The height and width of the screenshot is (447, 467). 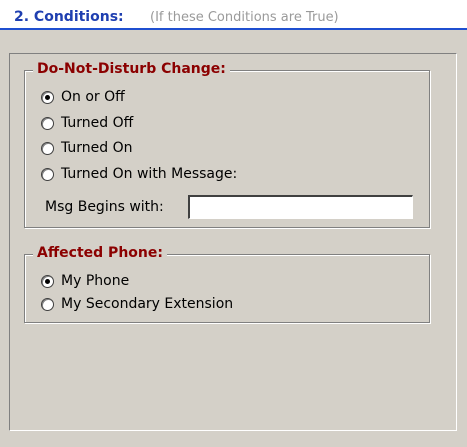 What do you see at coordinates (97, 123) in the screenshot?
I see `radio-turned-off-label: Turned Off` at bounding box center [97, 123].